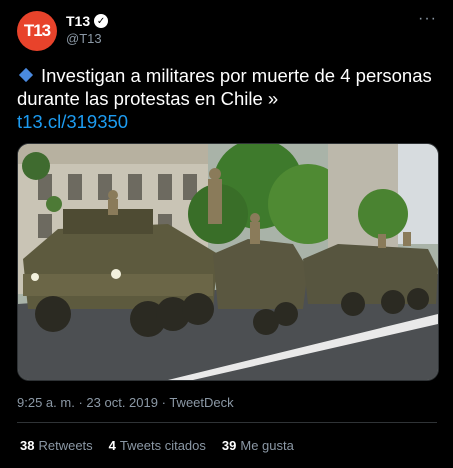 Image resolution: width=453 pixels, height=468 pixels. What do you see at coordinates (84, 38) in the screenshot?
I see `author-handle: @T13` at bounding box center [84, 38].